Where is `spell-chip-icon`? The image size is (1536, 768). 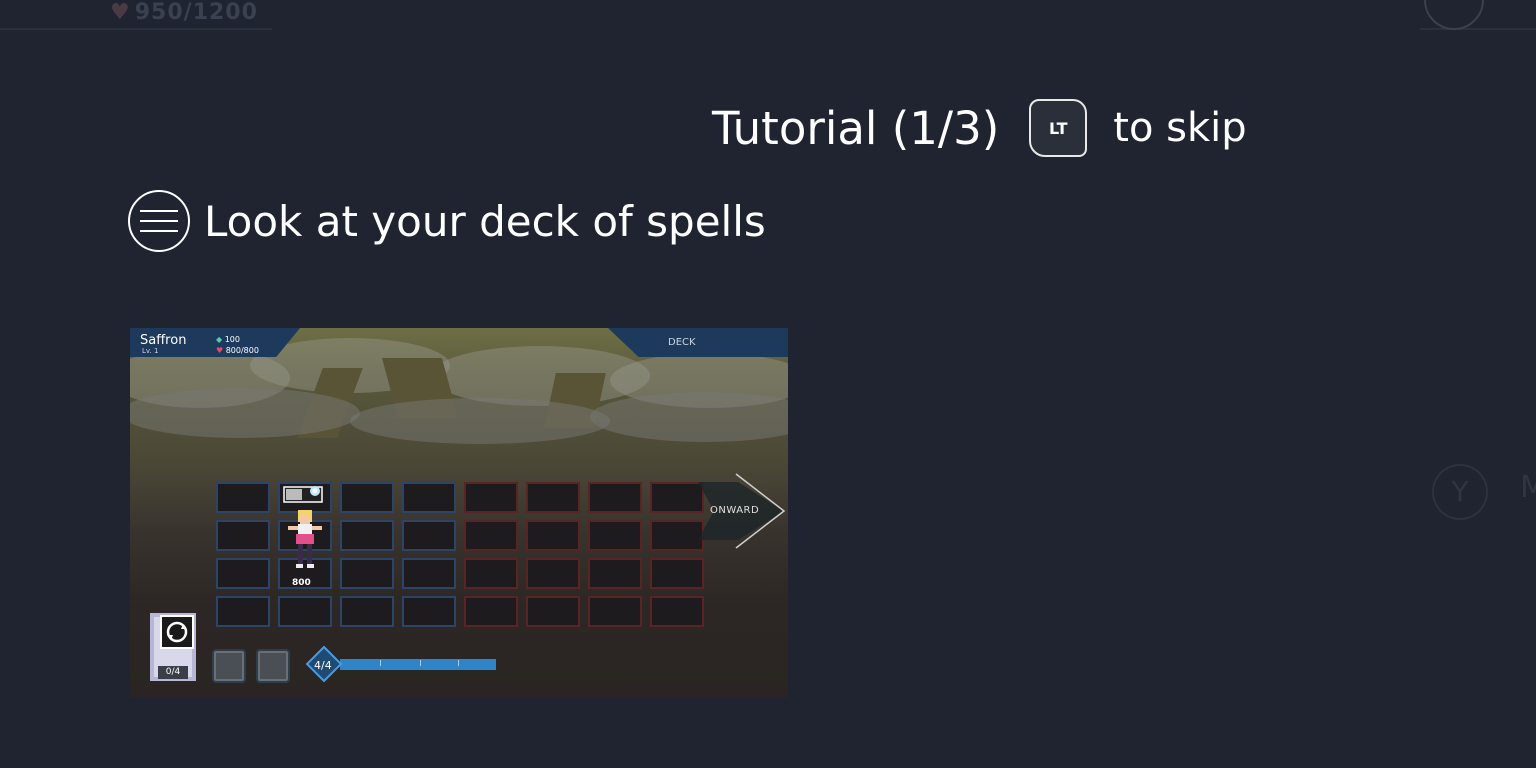 spell-chip-icon is located at coordinates (303, 494).